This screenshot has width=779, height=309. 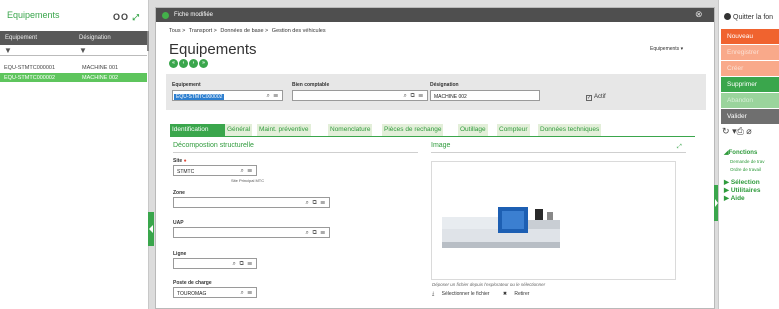 I want to click on function-item: Ordre de travail, so click(x=747, y=169).